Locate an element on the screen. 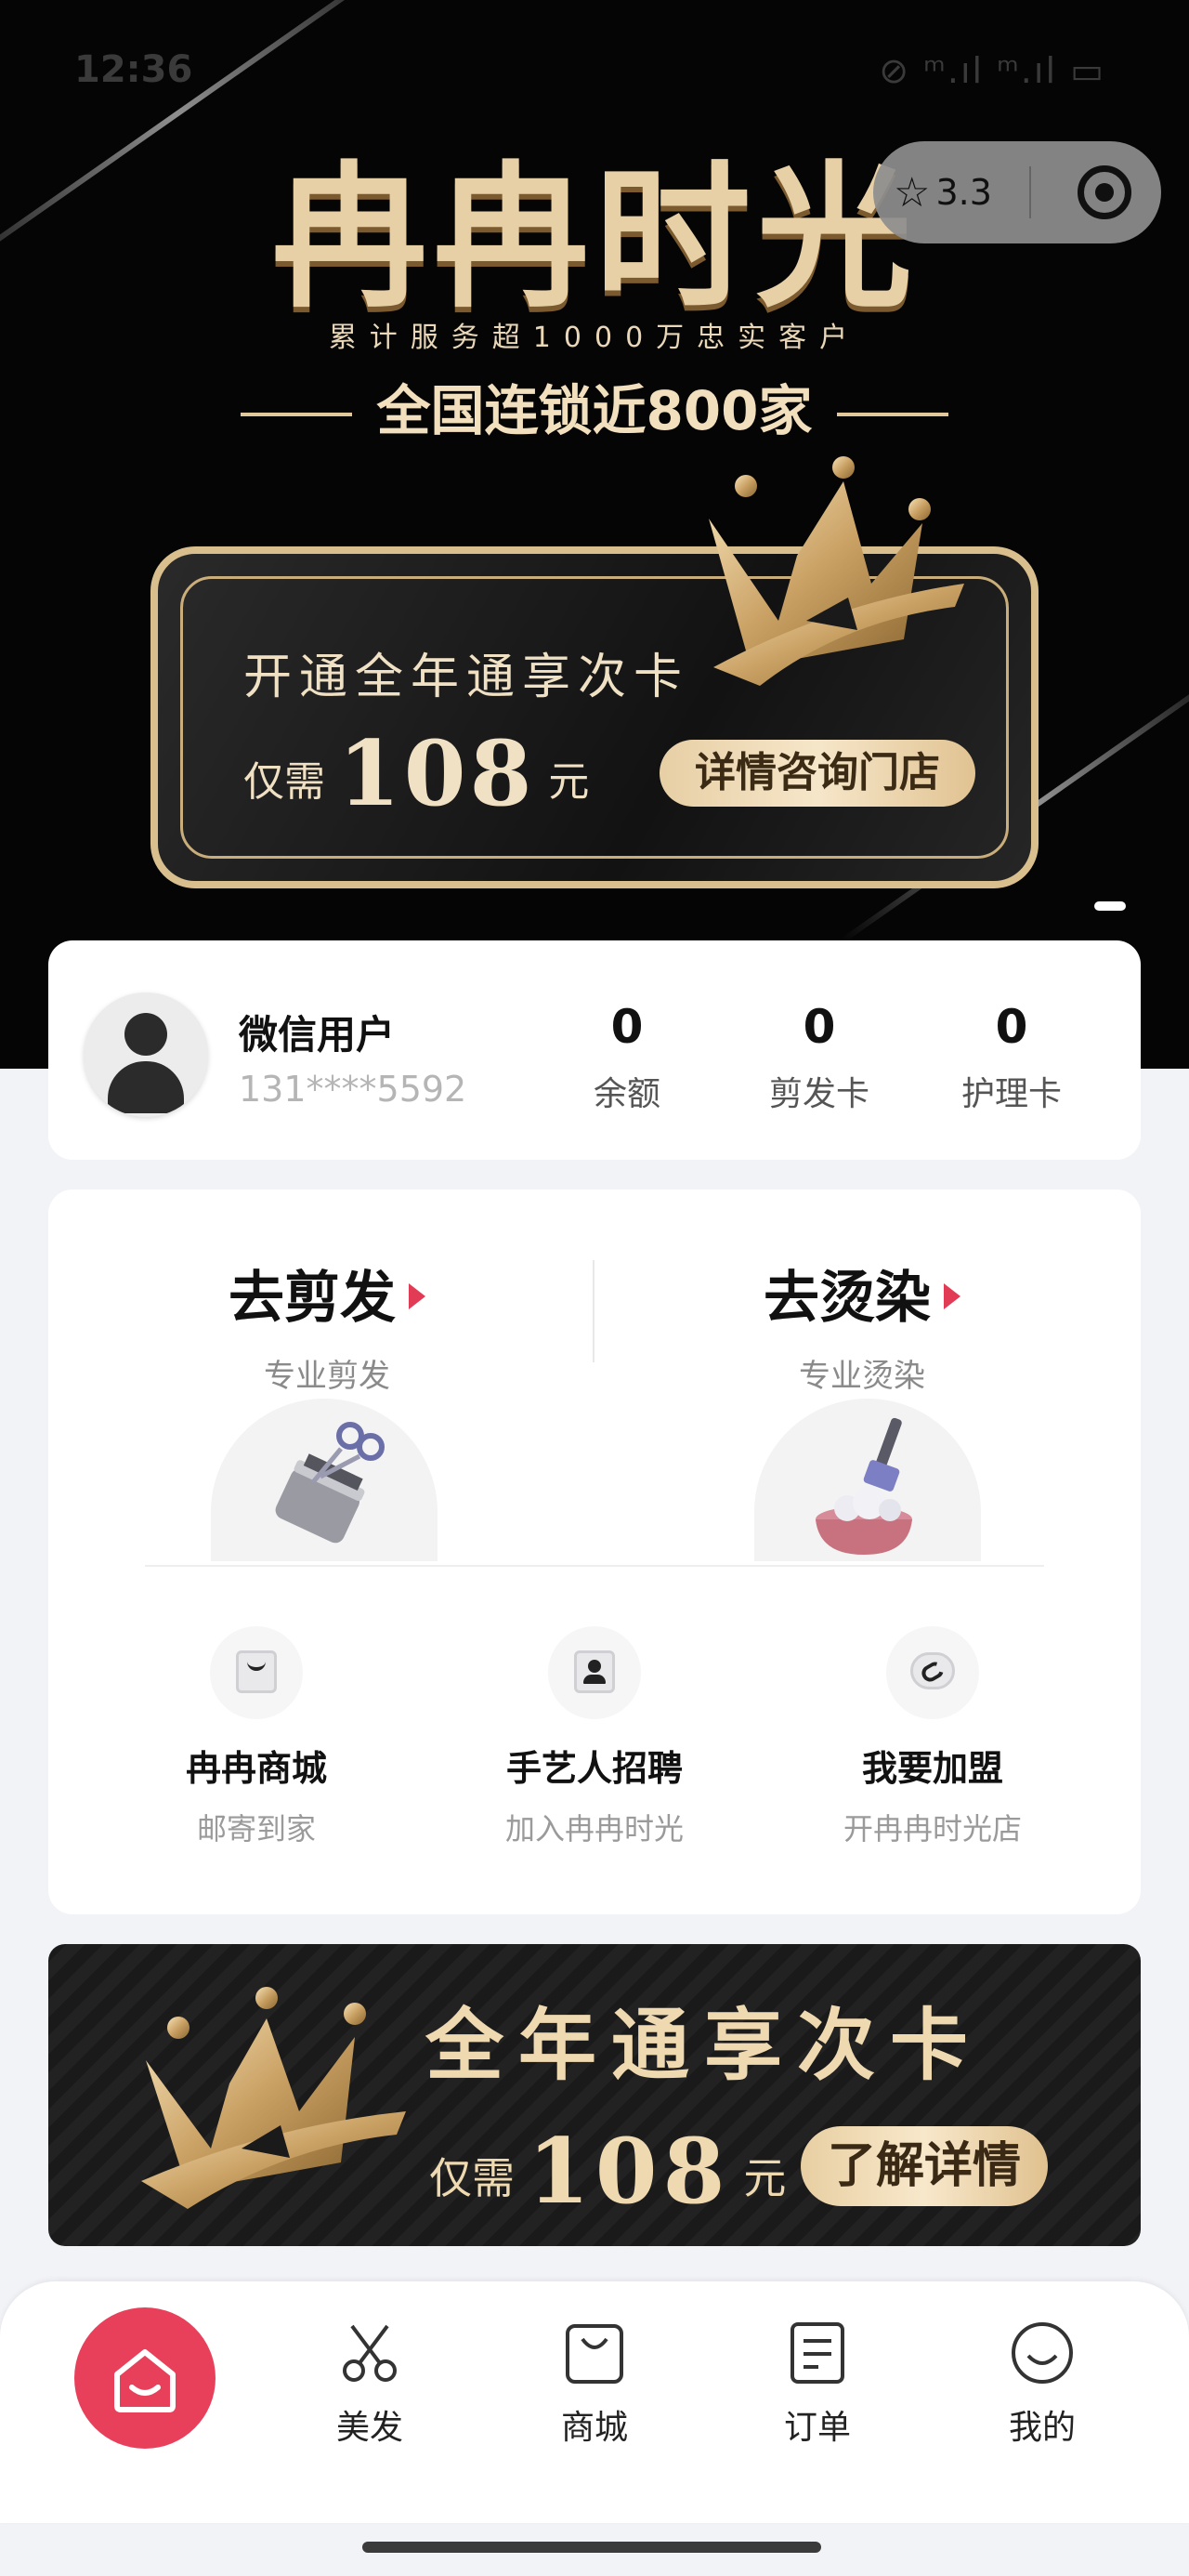  home-indicator is located at coordinates (592, 2547).